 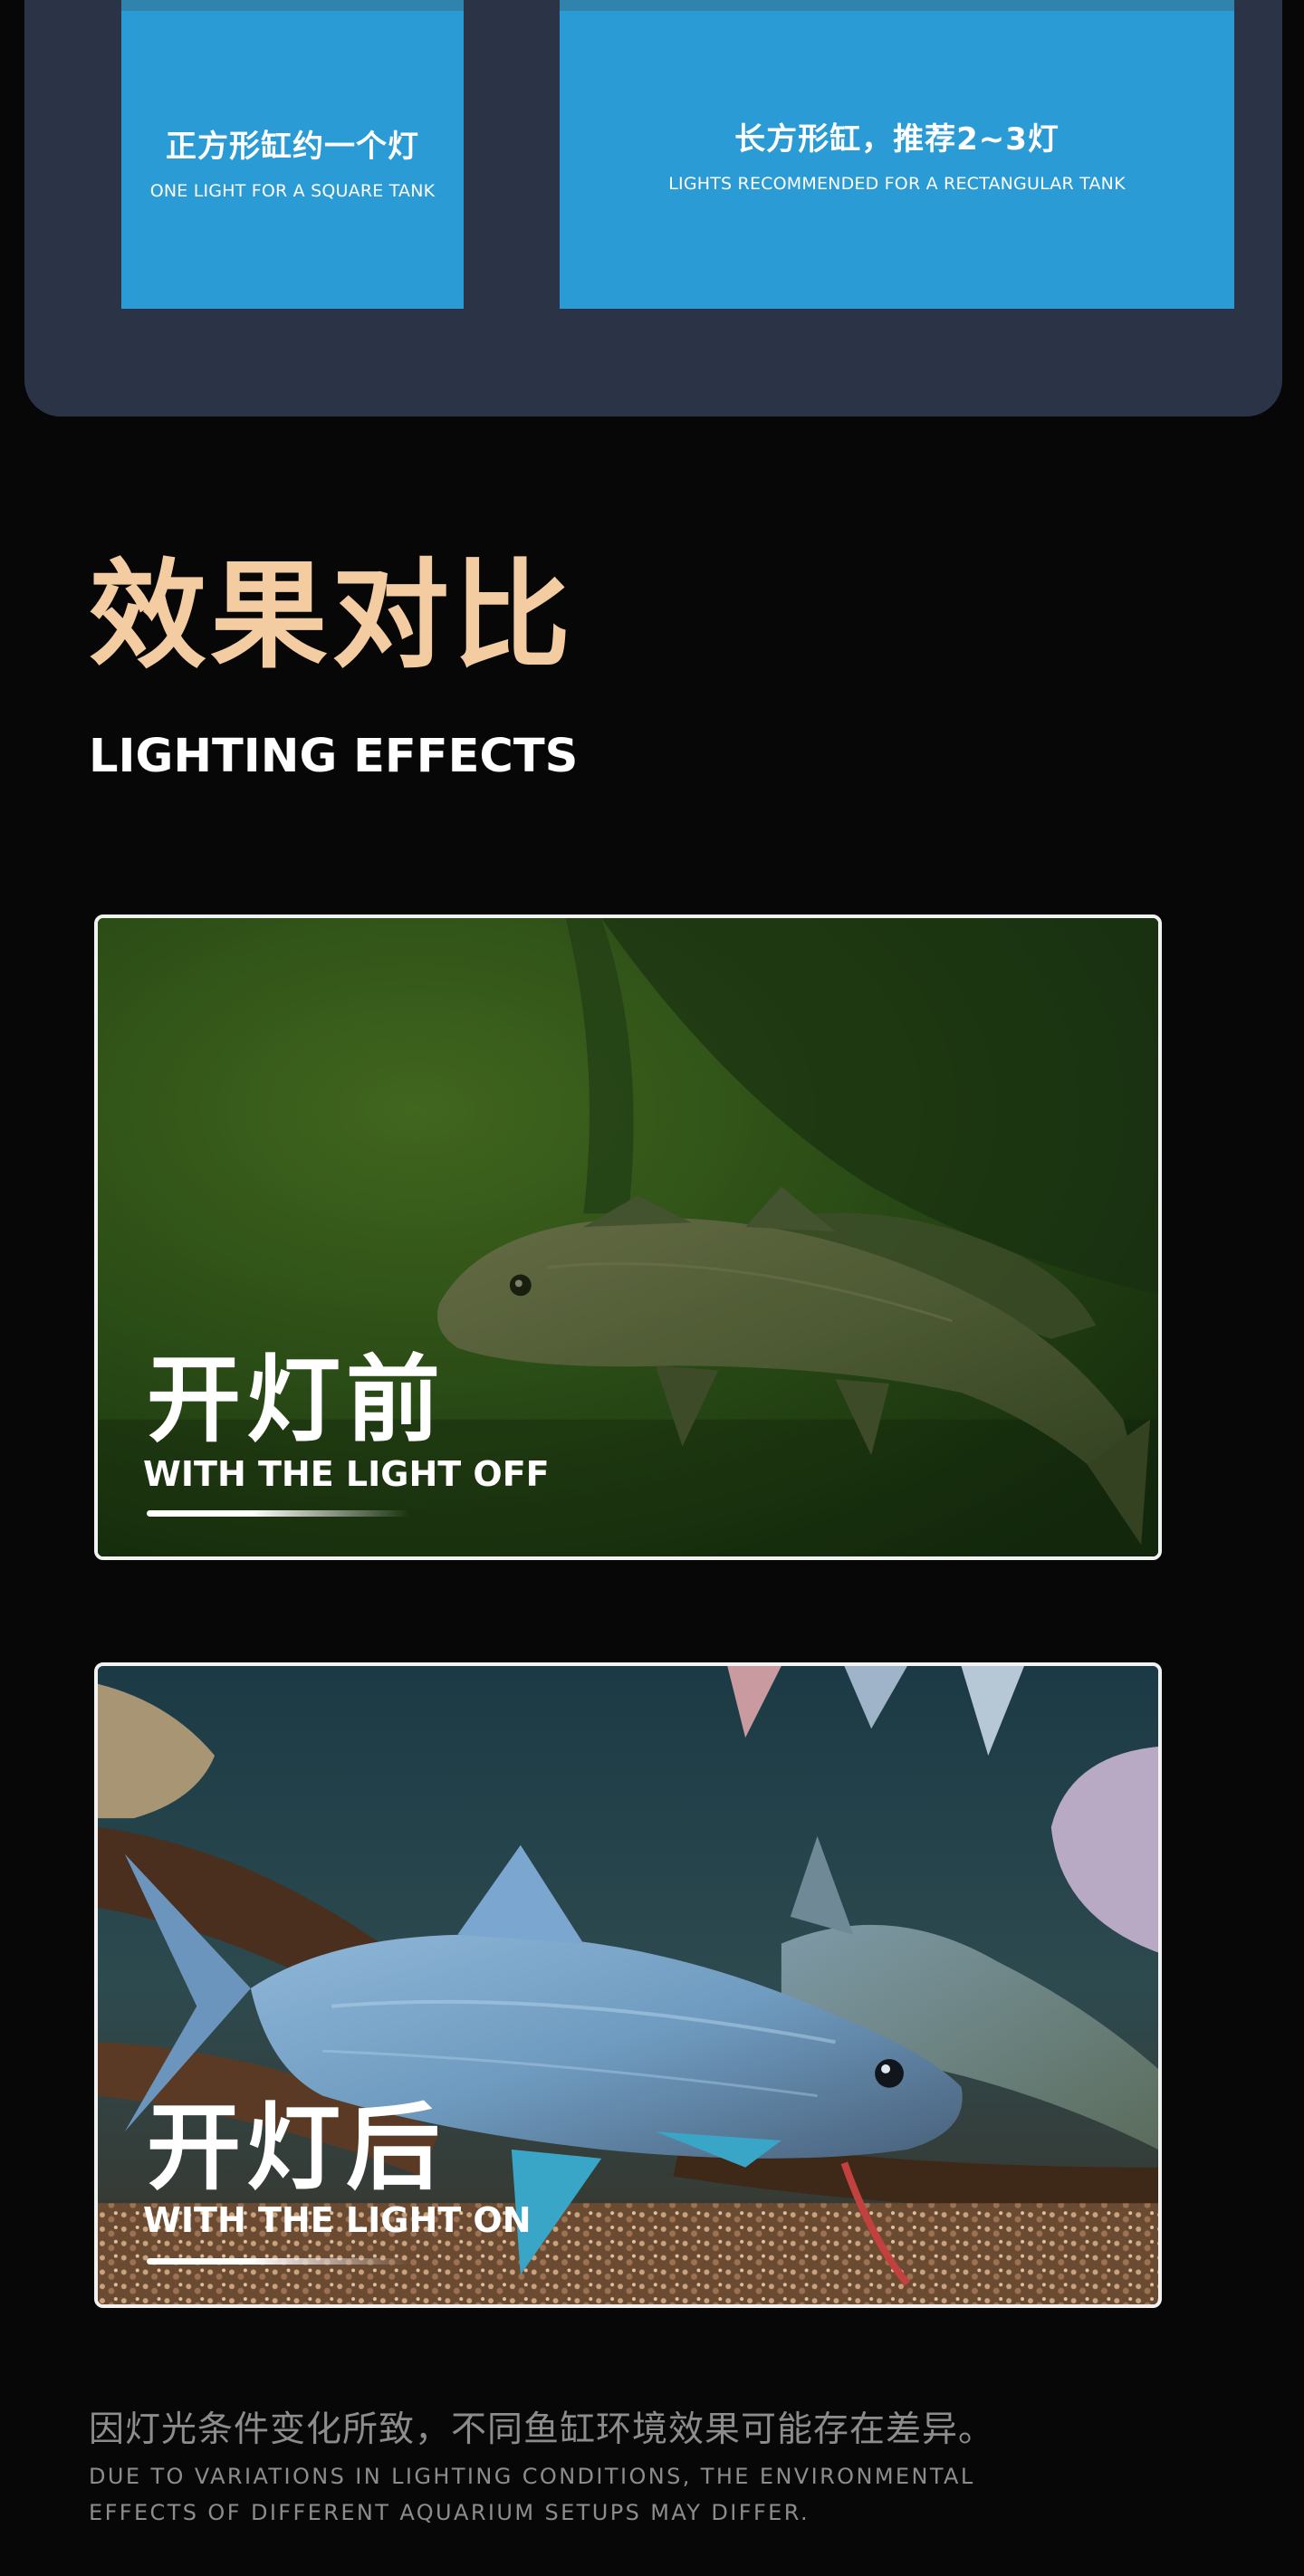 I want to click on light-off-label: 开灯前, so click(x=296, y=1400).